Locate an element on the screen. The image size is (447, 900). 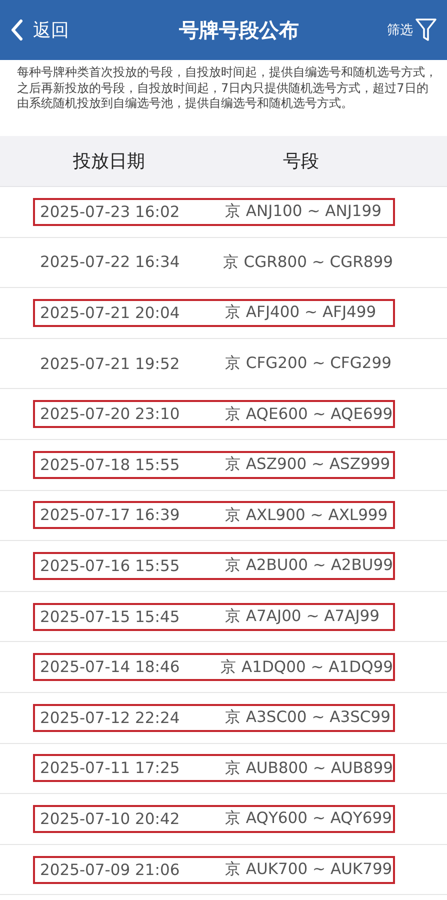
date-cell-text: 2025-07-10 20:42 is located at coordinates (110, 819).